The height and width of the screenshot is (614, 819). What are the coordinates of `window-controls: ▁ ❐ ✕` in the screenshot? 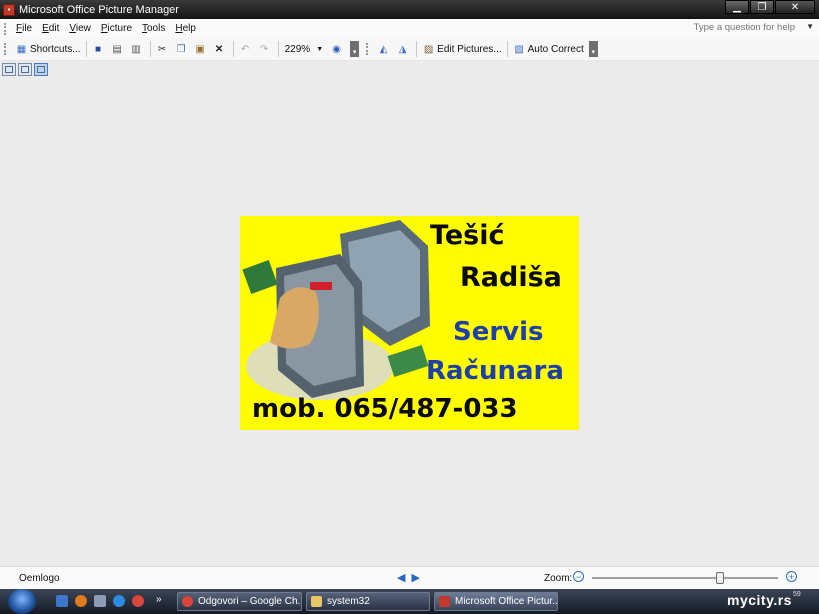 It's located at (769, 7).